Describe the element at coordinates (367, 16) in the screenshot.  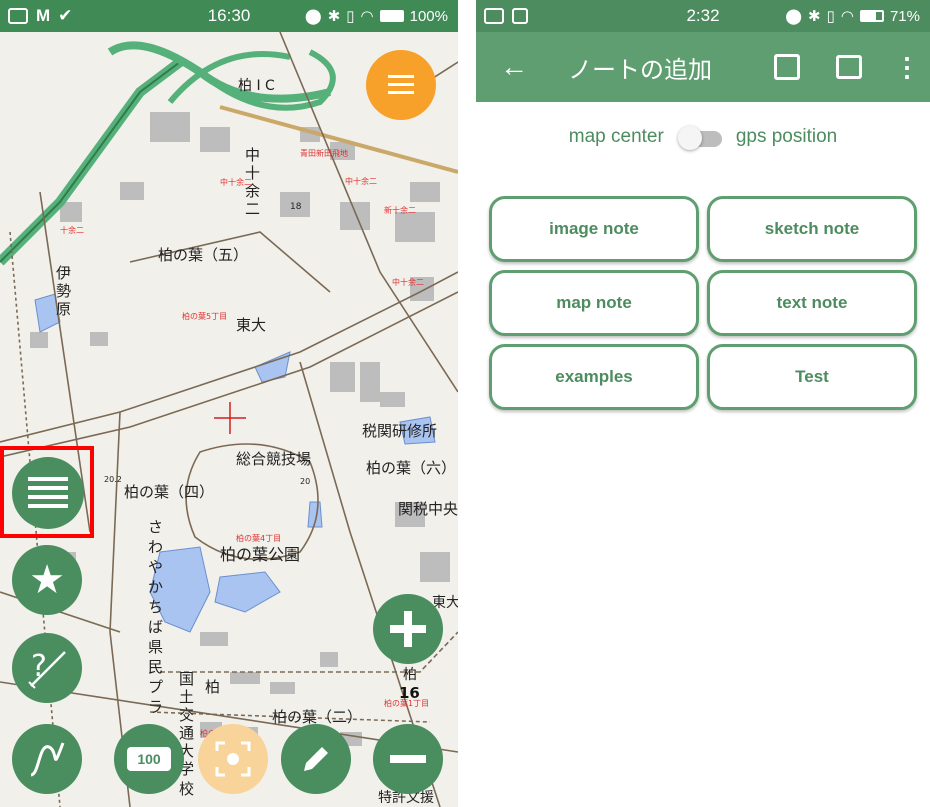
I see `wifi-icon: ◠` at that location.